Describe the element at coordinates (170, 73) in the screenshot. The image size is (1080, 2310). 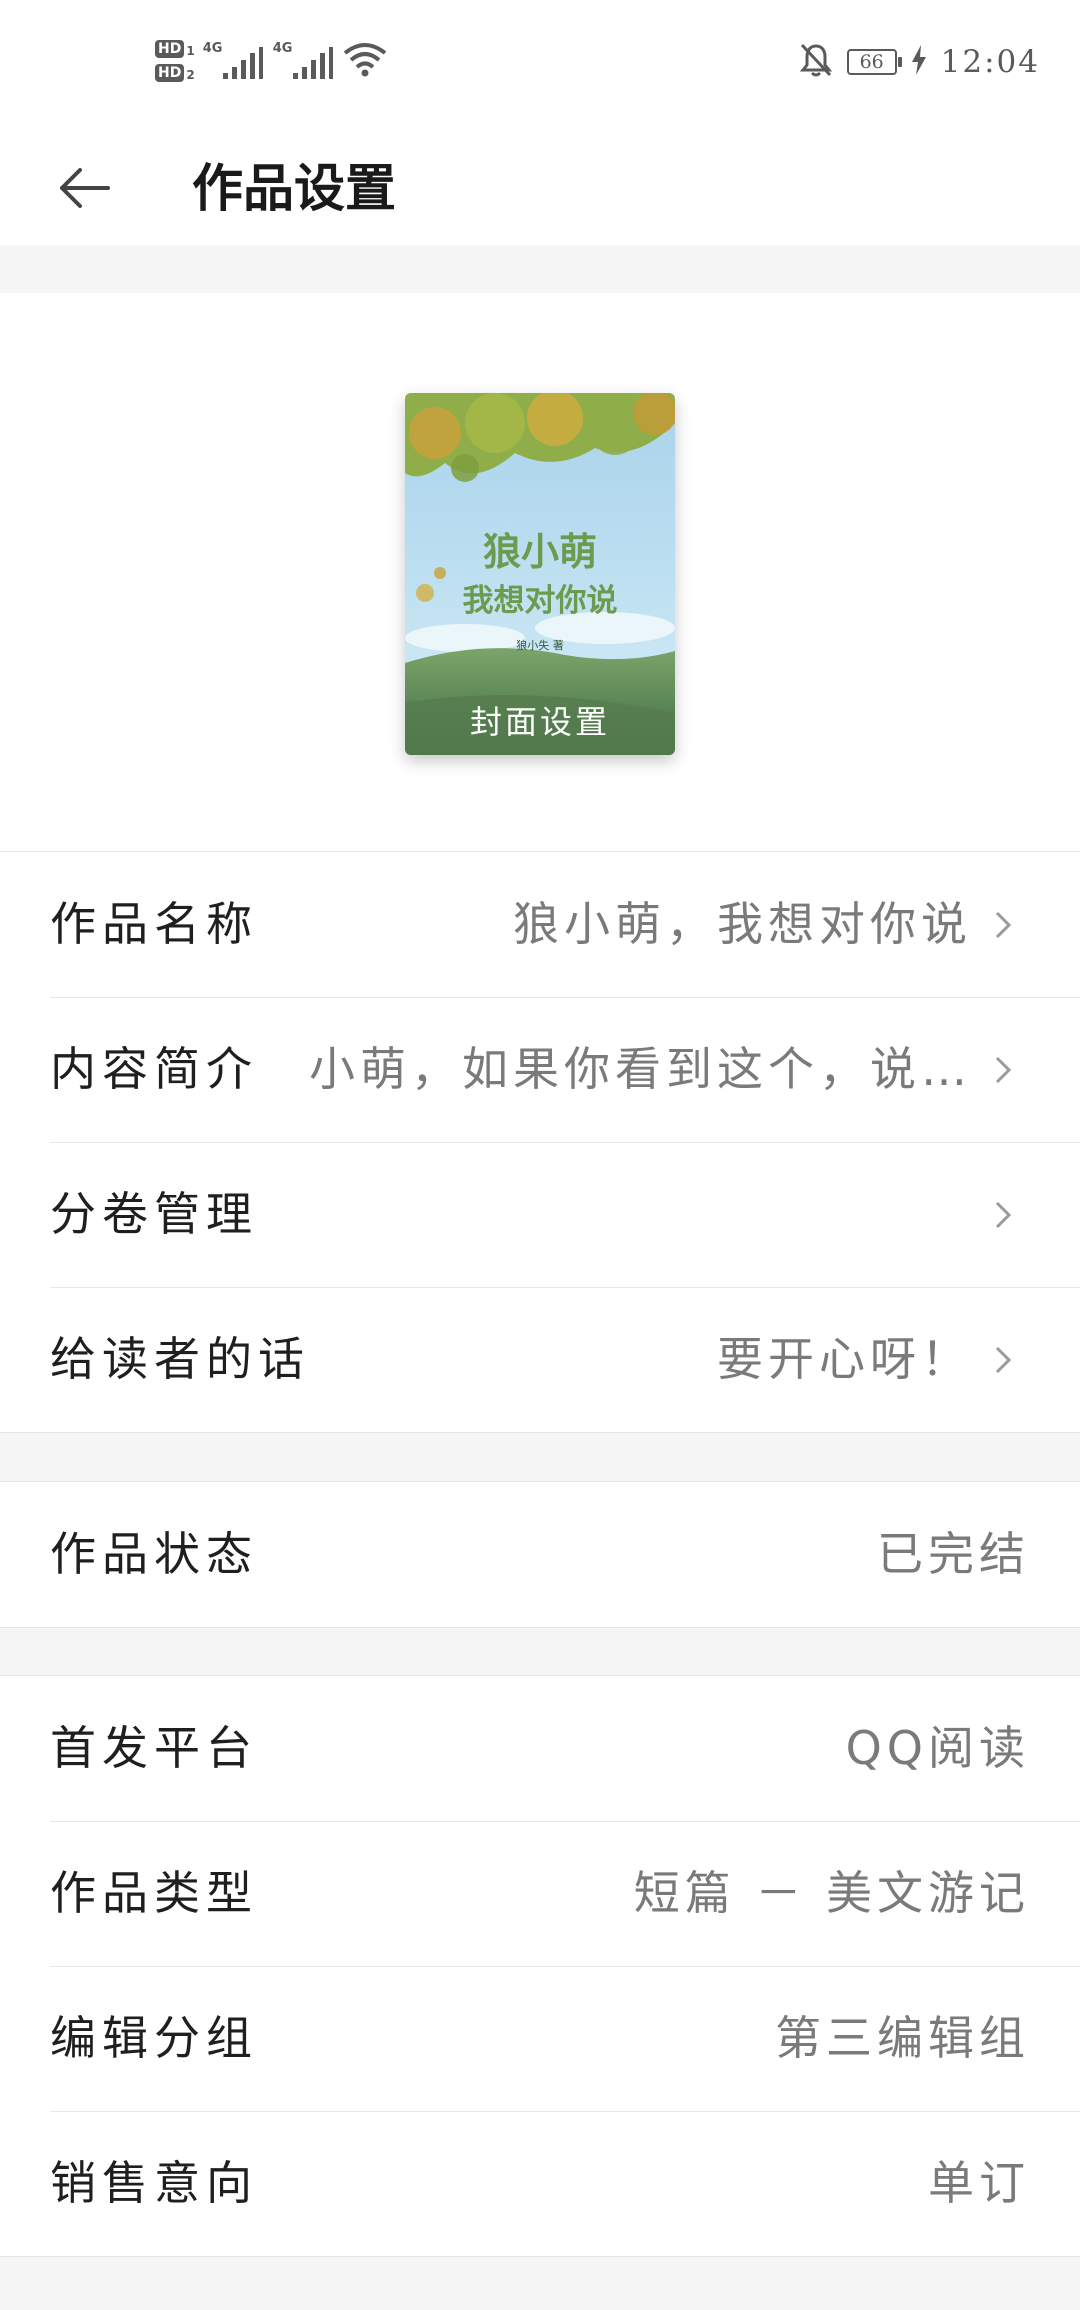
I see `hd2-badge: HD` at that location.